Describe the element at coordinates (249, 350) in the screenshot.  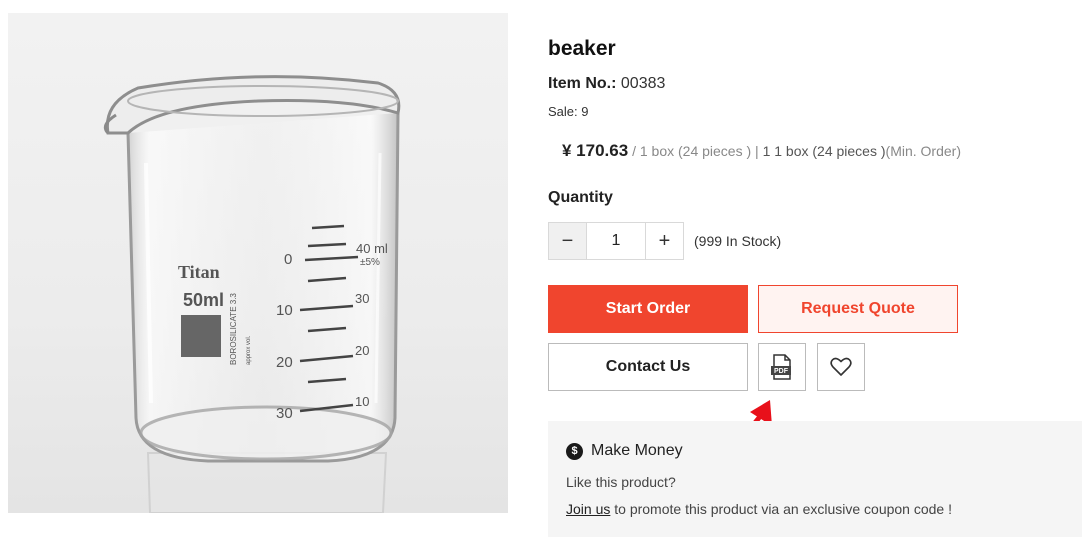
I see `beaker-approx-text: approx vol.` at that location.